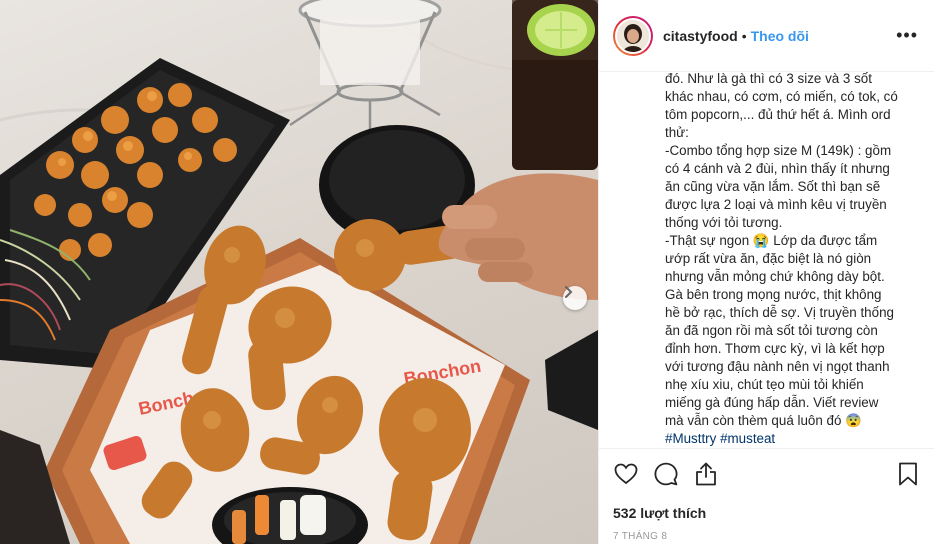 The image size is (934, 544). I want to click on caption-line: được lựa 2 loại và mình kêu vị truyền, so click(776, 204).